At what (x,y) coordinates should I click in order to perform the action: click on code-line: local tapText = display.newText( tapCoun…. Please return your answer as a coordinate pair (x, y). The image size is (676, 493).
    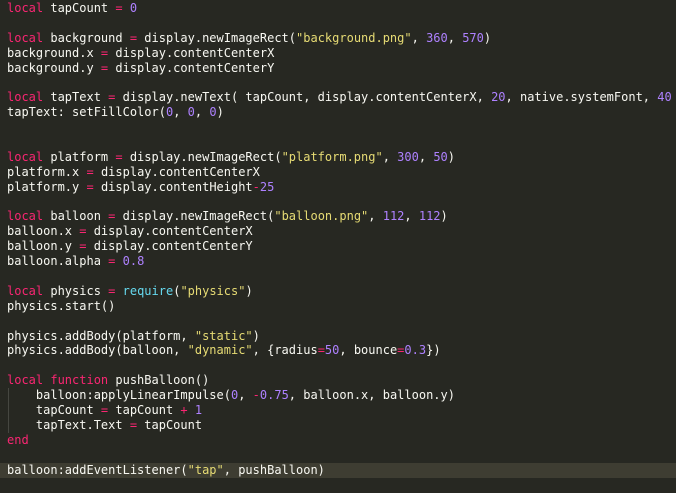
    Looking at the image, I should click on (338, 97).